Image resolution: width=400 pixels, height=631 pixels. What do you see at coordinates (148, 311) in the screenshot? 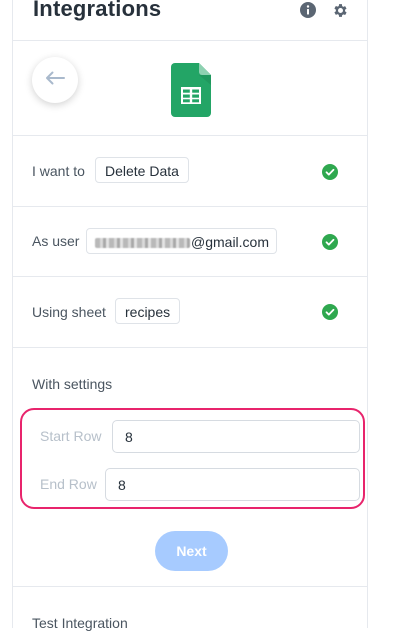
I see `sheet-select: recipes` at bounding box center [148, 311].